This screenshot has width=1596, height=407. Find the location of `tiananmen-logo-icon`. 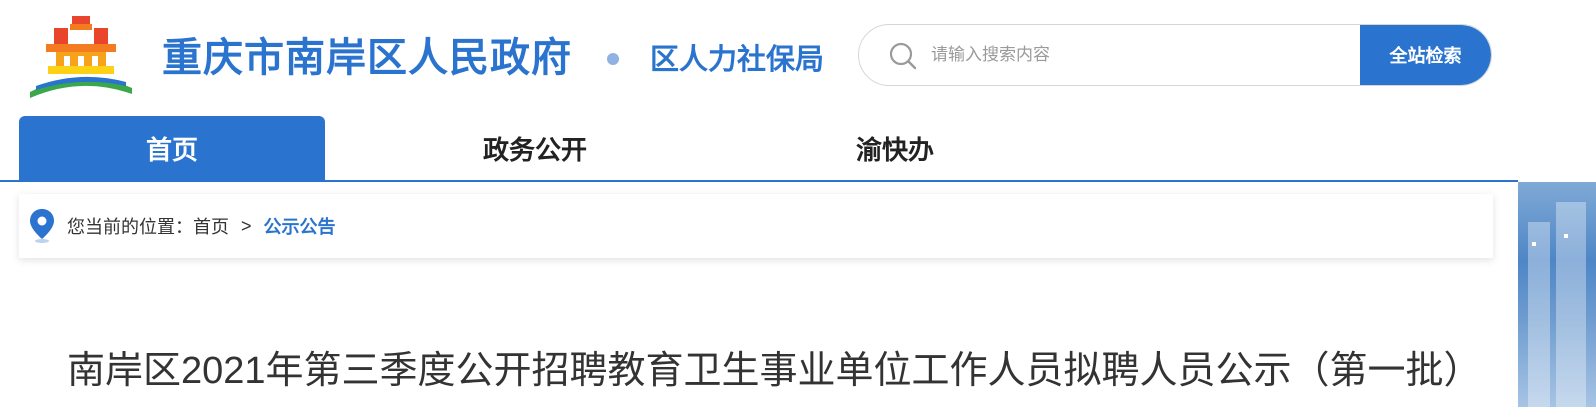

tiananmen-logo-icon is located at coordinates (81, 56).